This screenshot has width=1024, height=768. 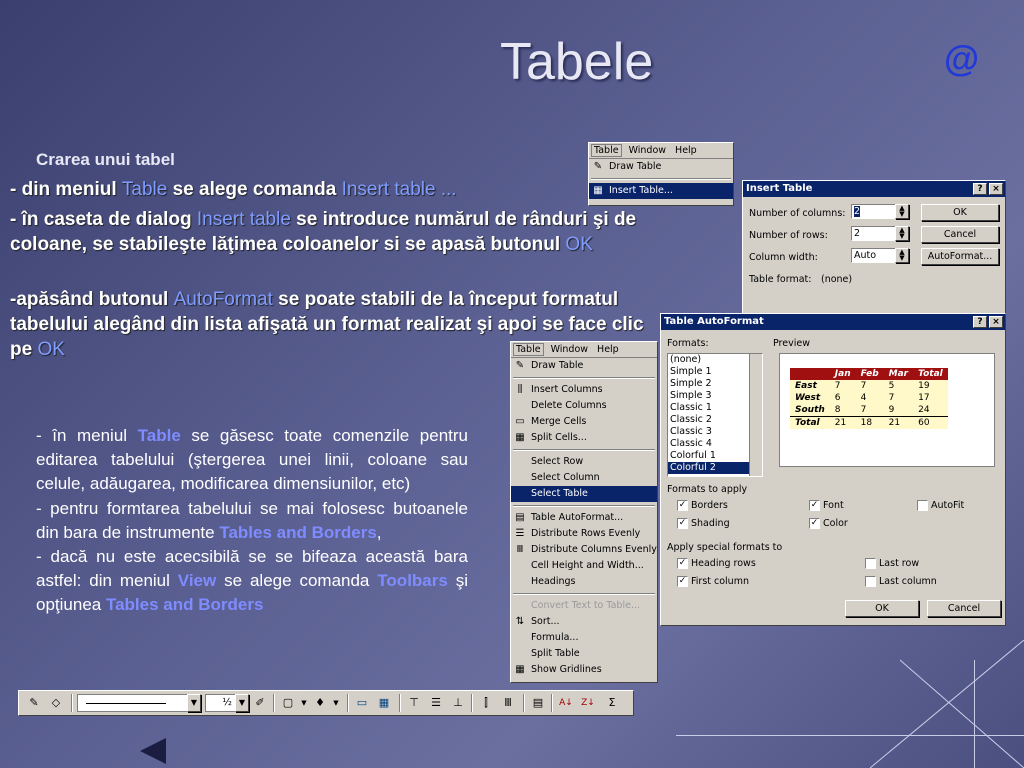 What do you see at coordinates (221, 703) in the screenshot?
I see `line-weight-select: ½` at bounding box center [221, 703].